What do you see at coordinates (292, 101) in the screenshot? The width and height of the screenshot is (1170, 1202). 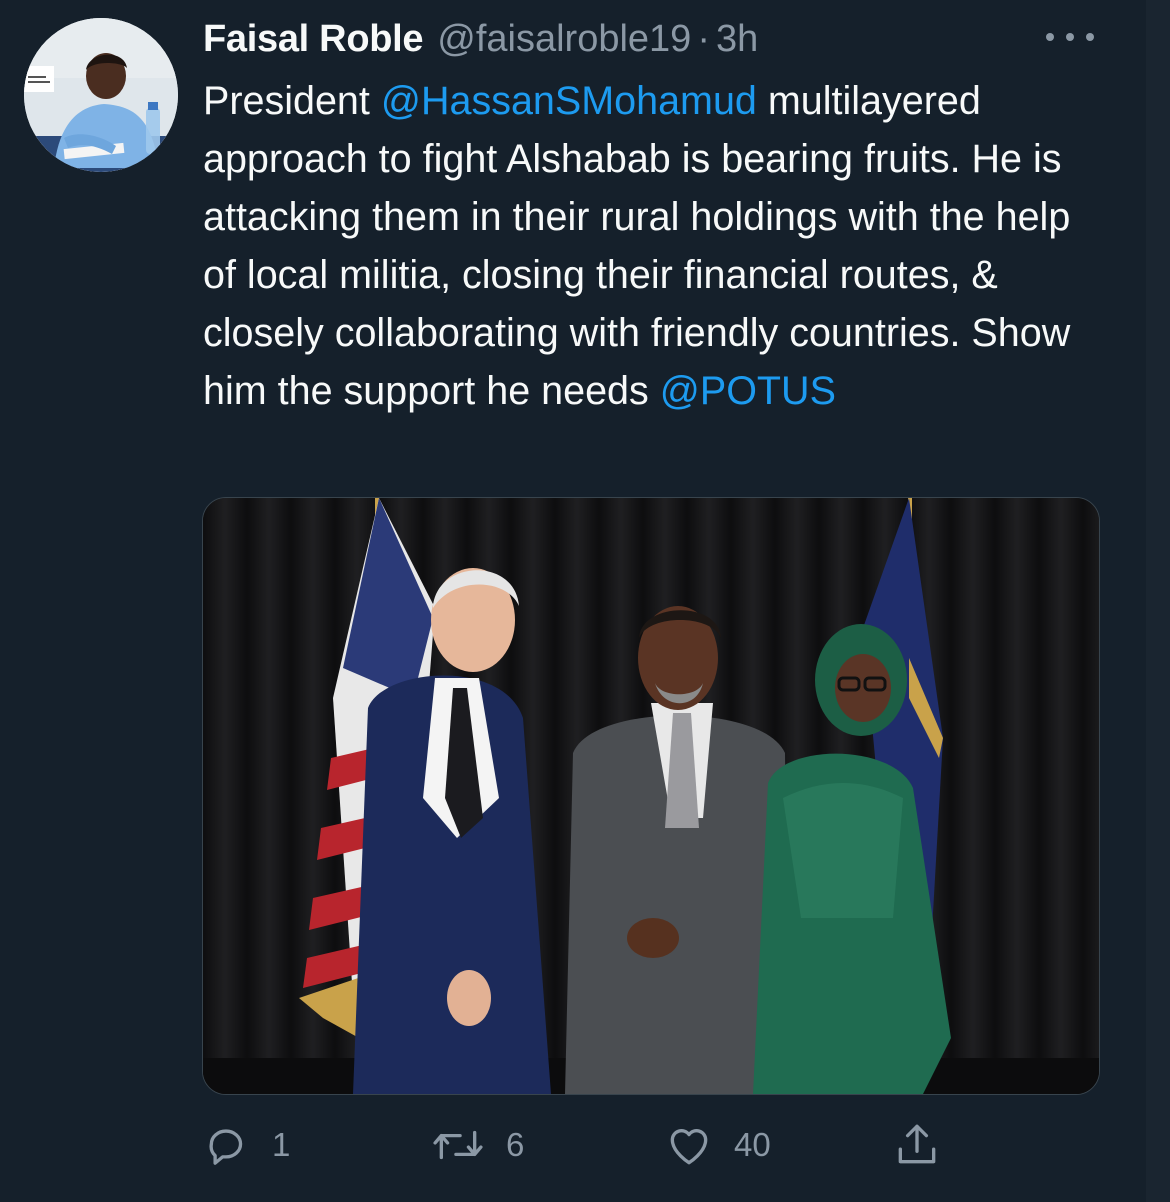 I see `tweet-text-part: President` at bounding box center [292, 101].